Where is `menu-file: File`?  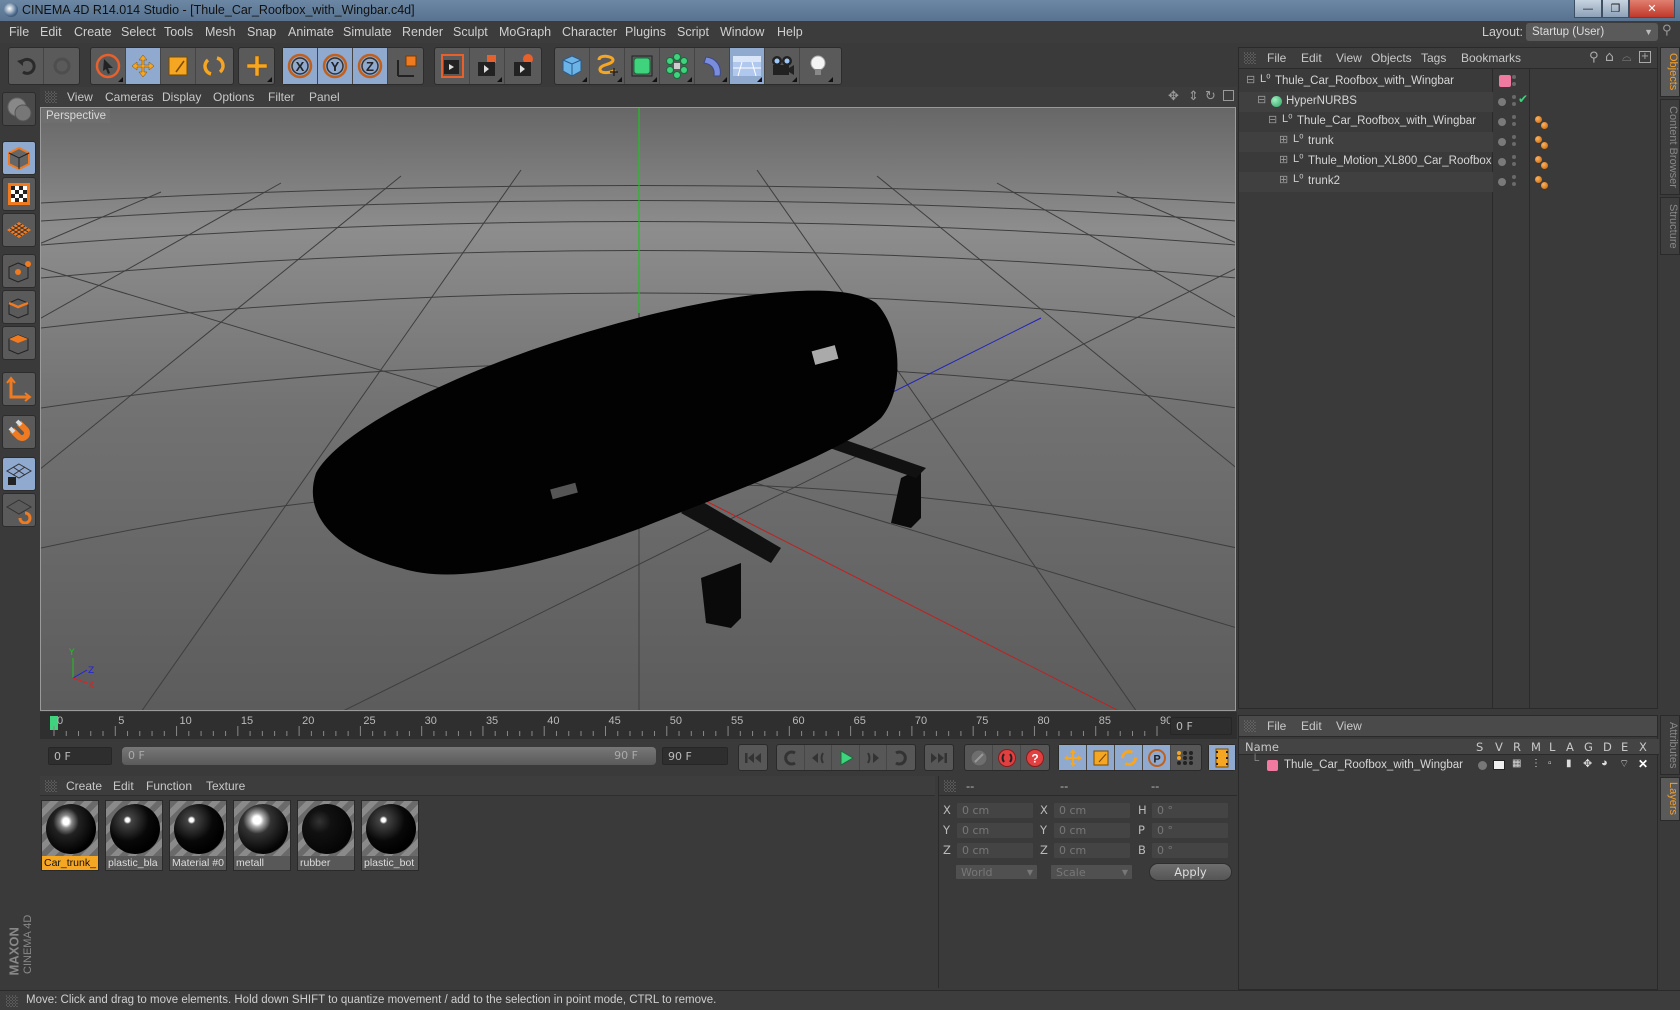 menu-file: File is located at coordinates (19, 32).